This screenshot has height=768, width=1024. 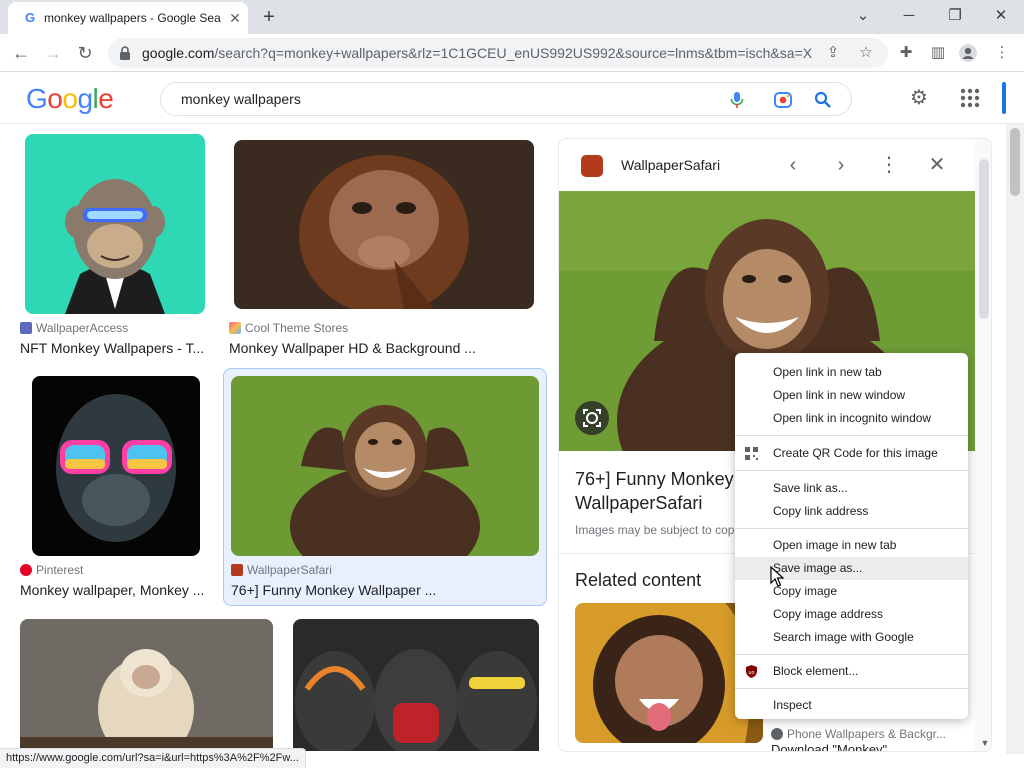 What do you see at coordinates (751, 453) in the screenshot?
I see `qr-code-icon` at bounding box center [751, 453].